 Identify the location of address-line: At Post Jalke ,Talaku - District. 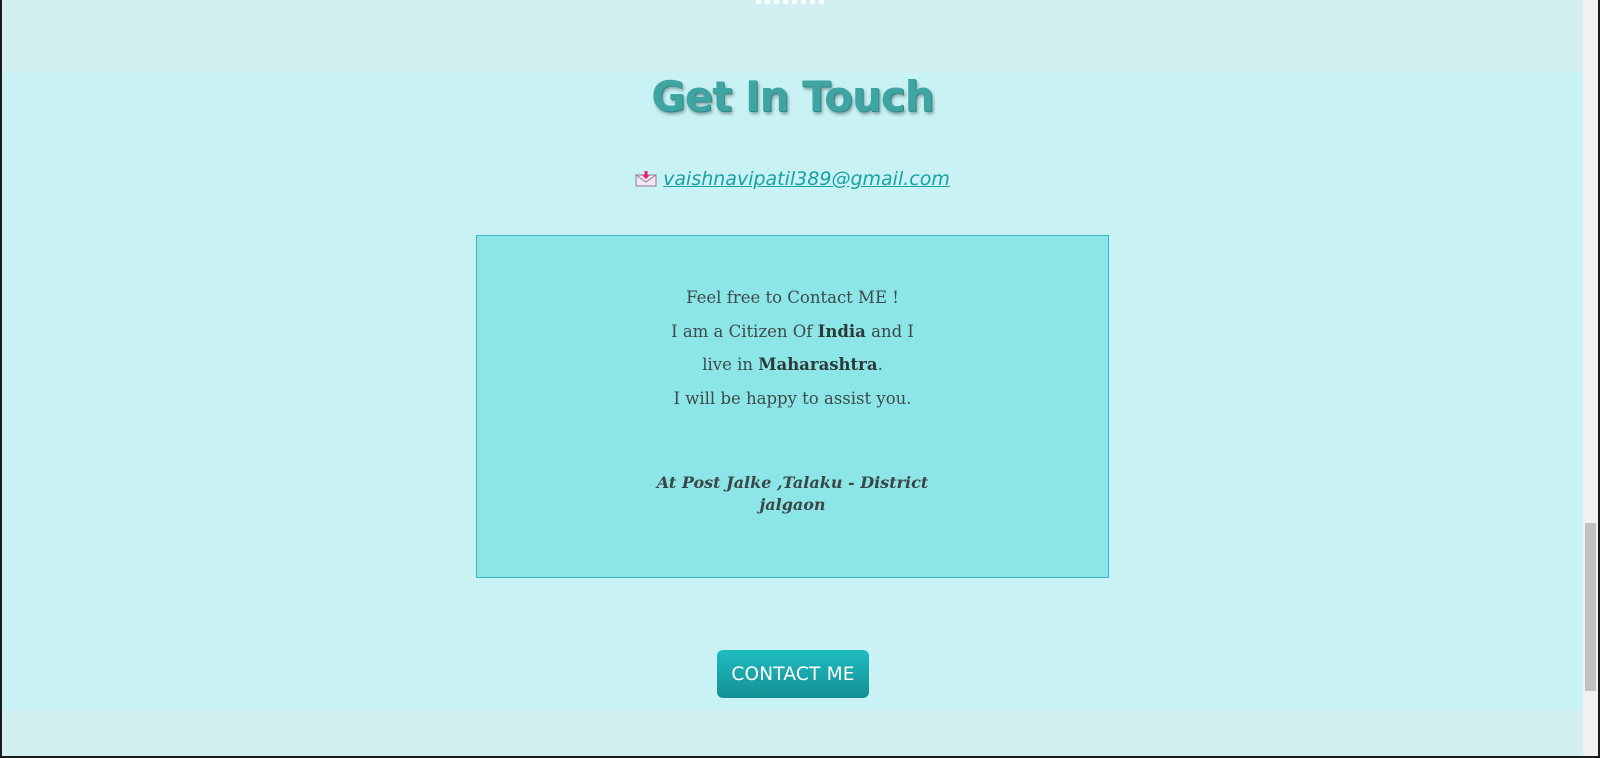
(792, 482).